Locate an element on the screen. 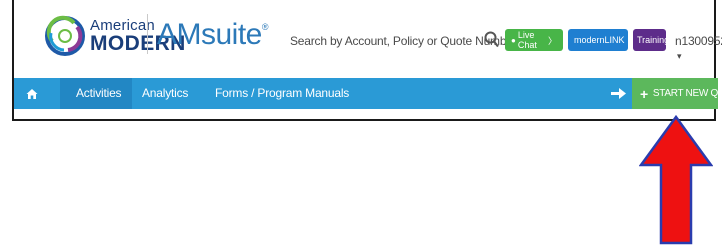 This screenshot has width=722, height=245. training-button: Training 〉 is located at coordinates (657, 40).